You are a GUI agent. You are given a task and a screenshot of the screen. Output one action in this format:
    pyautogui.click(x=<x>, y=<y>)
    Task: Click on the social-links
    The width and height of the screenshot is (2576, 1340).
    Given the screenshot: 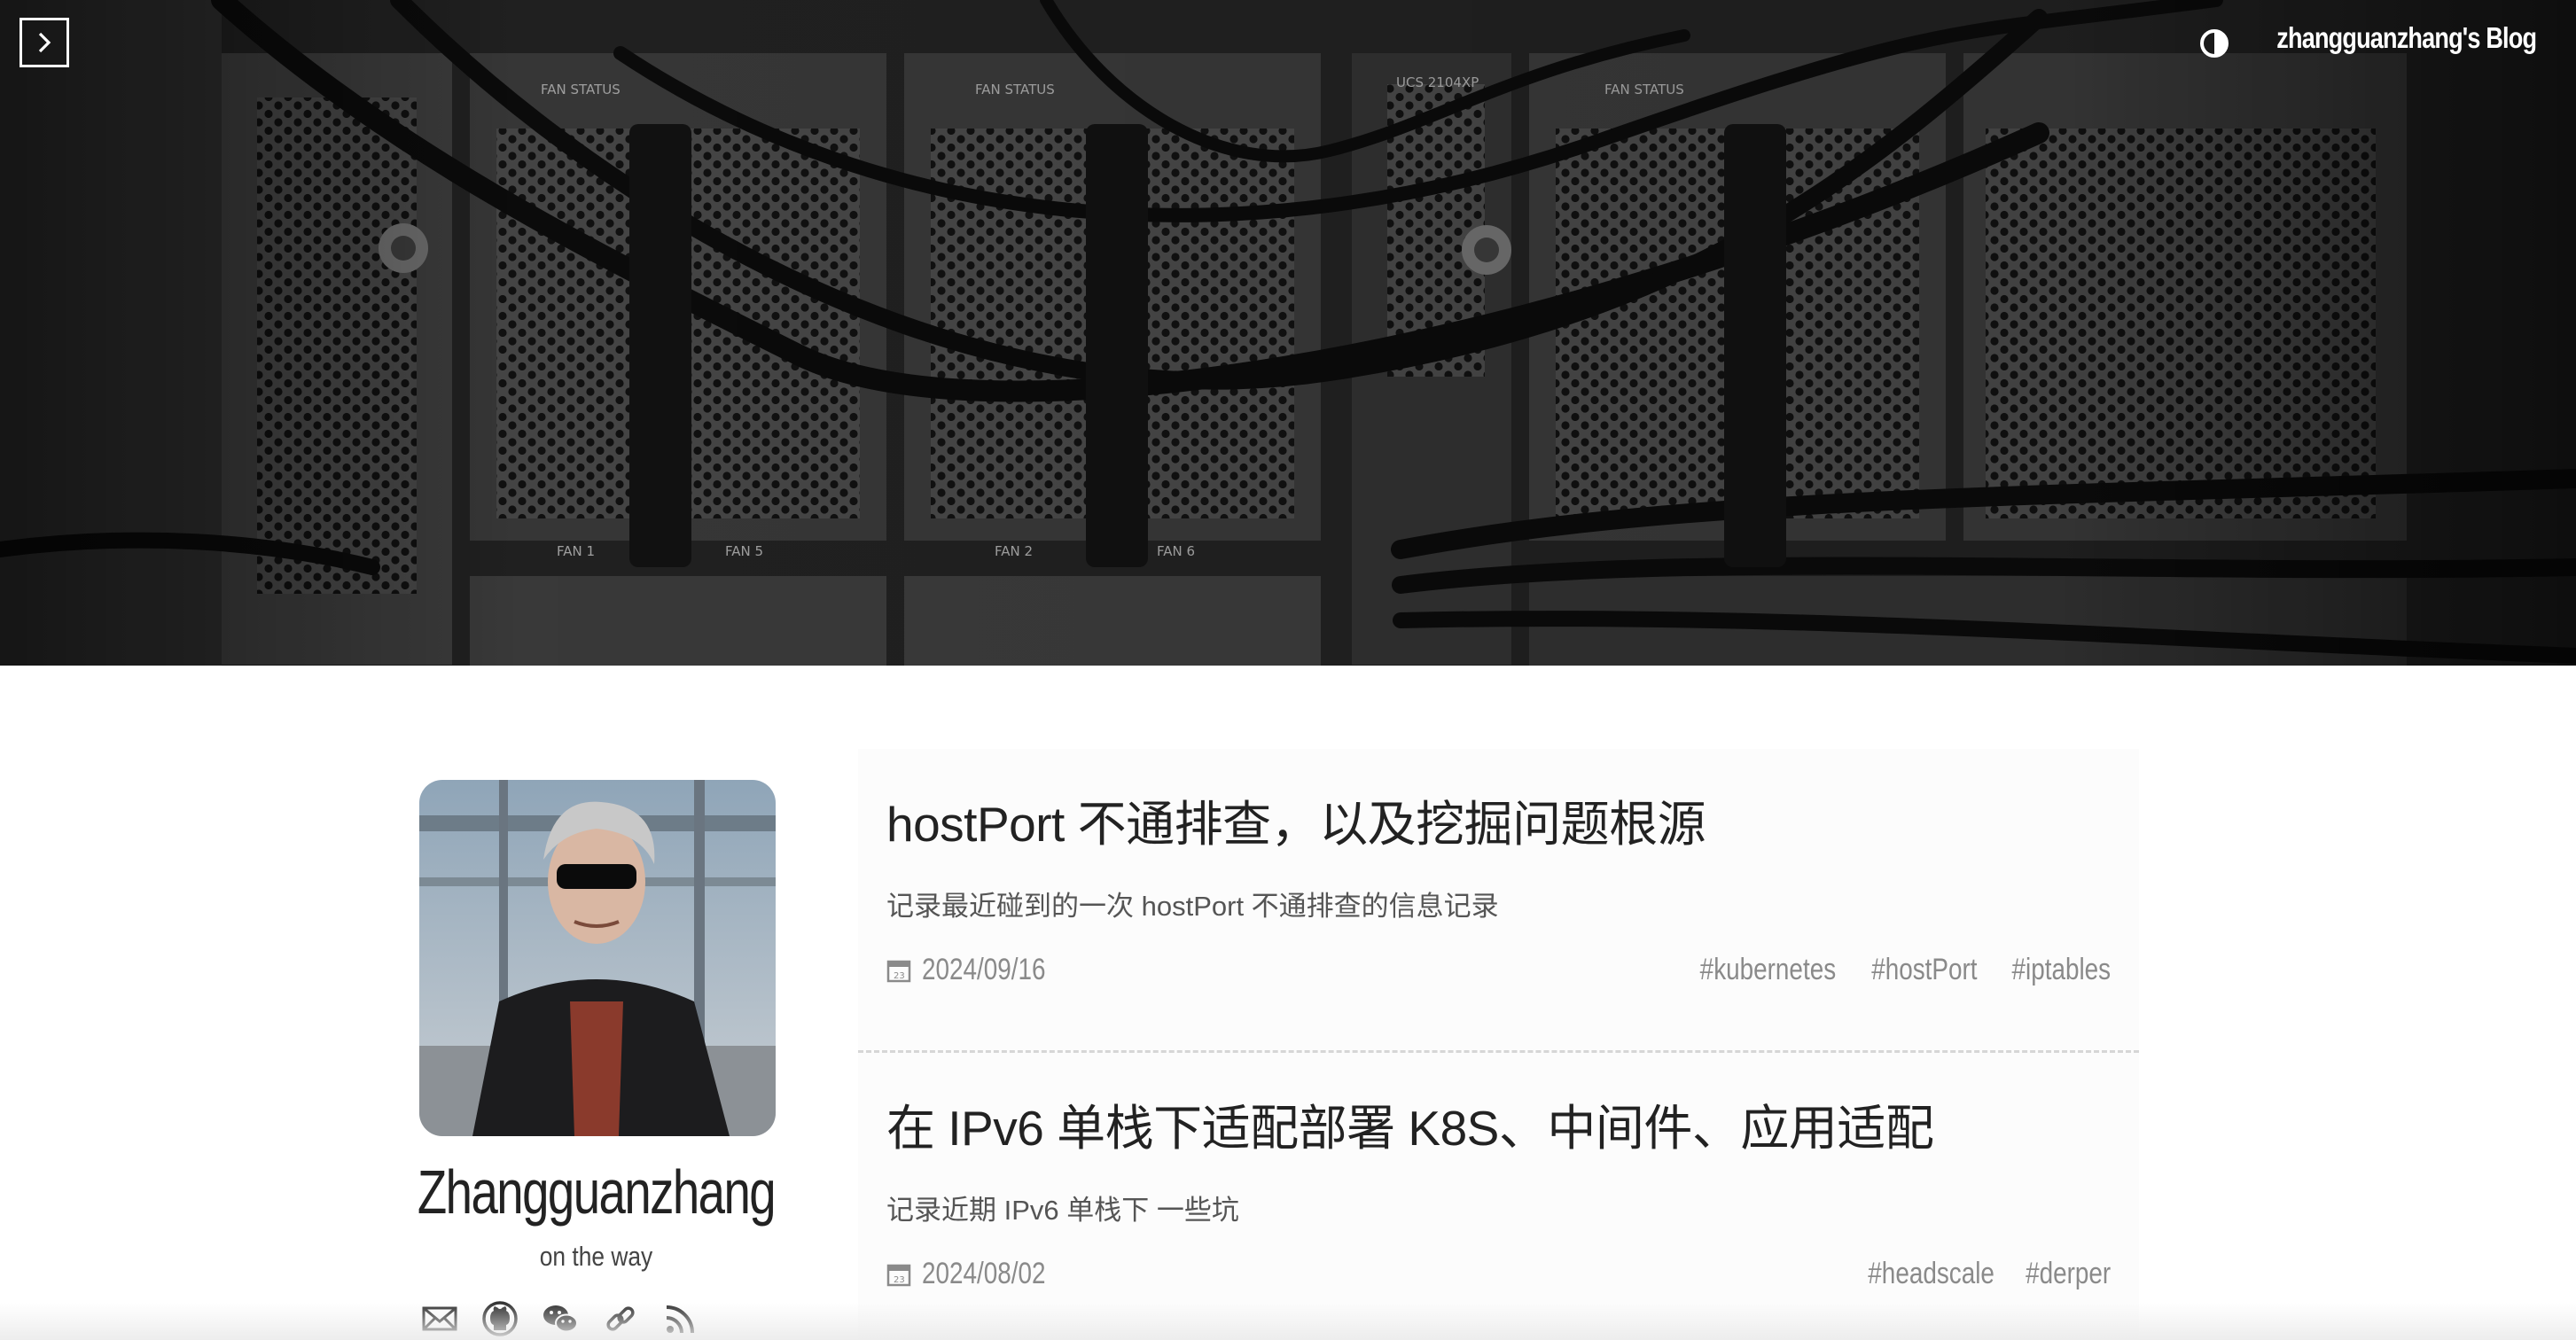 What is the action you would take?
    pyautogui.click(x=560, y=1318)
    